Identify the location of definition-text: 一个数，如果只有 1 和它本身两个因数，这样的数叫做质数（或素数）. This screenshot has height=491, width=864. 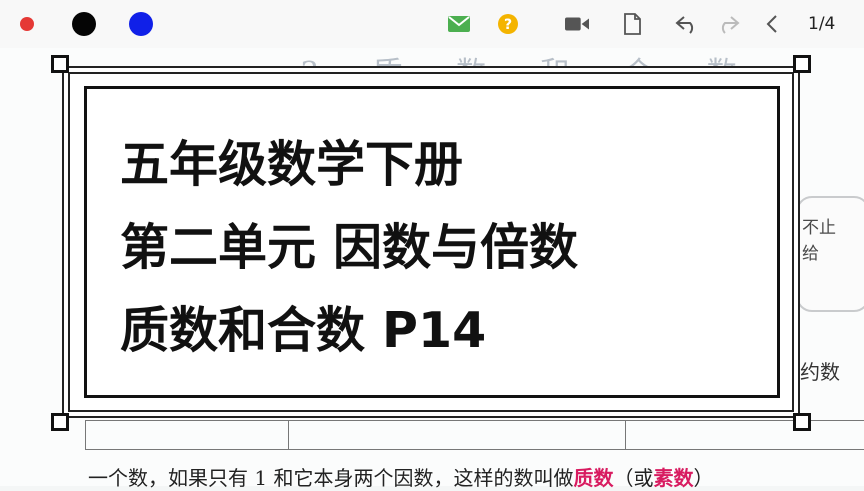
(400, 476).